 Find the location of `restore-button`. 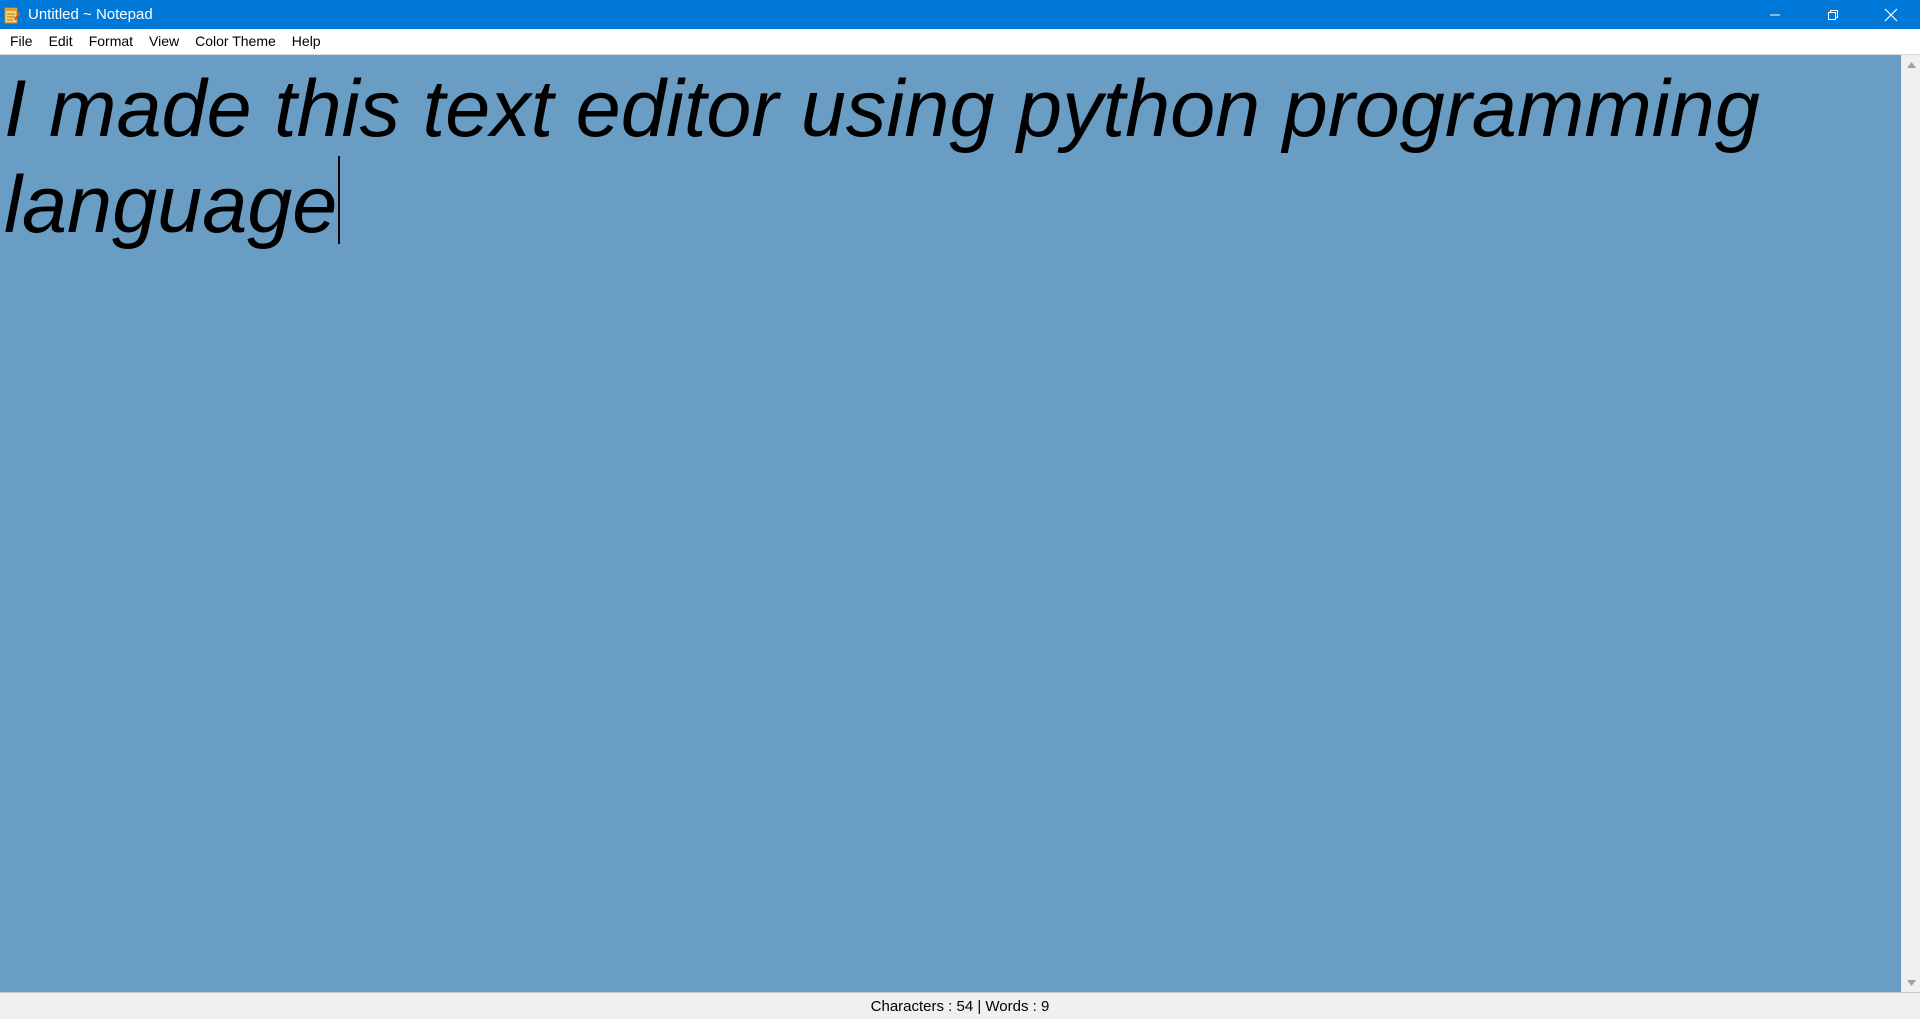

restore-button is located at coordinates (1833, 14).